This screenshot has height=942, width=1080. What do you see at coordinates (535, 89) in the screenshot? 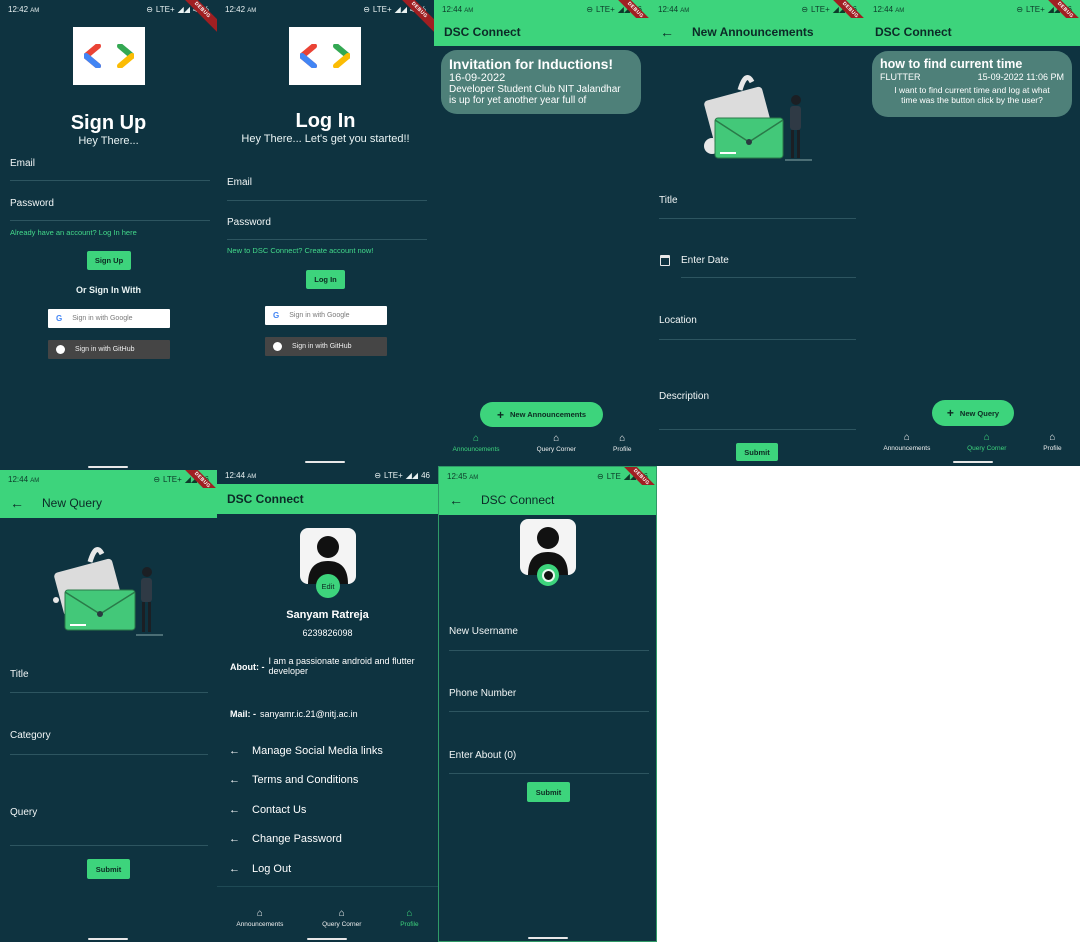
I see `announcement-body-line: Developer Student Club NIT Jalandhar` at bounding box center [535, 89].